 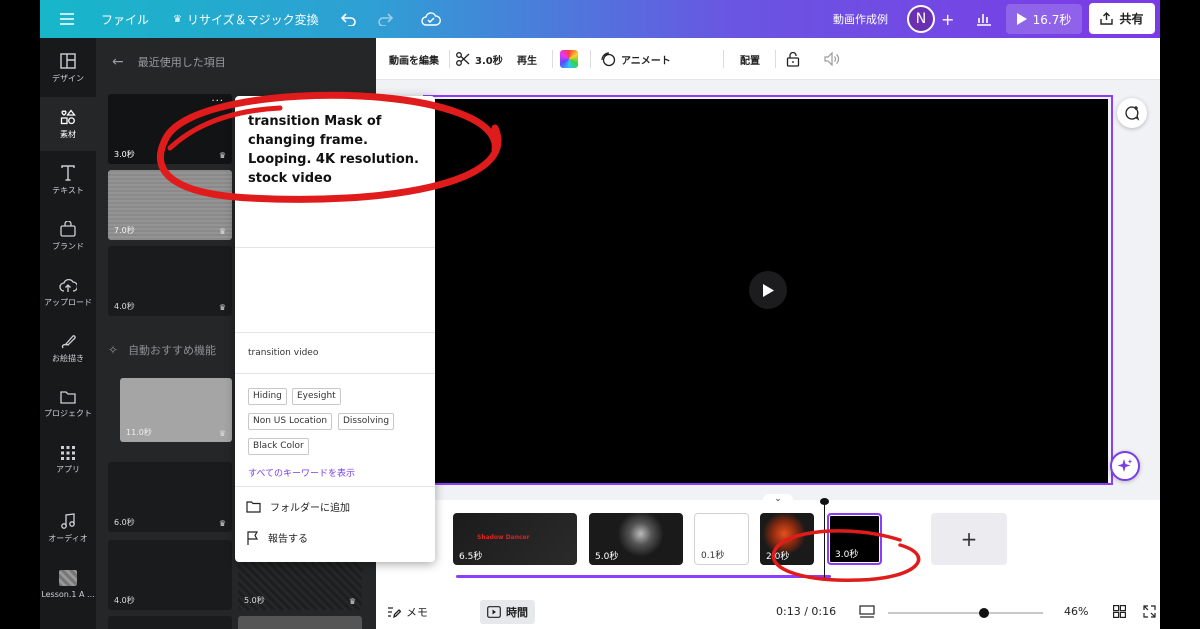 What do you see at coordinates (68, 134) in the screenshot?
I see `rail-label: 素材` at bounding box center [68, 134].